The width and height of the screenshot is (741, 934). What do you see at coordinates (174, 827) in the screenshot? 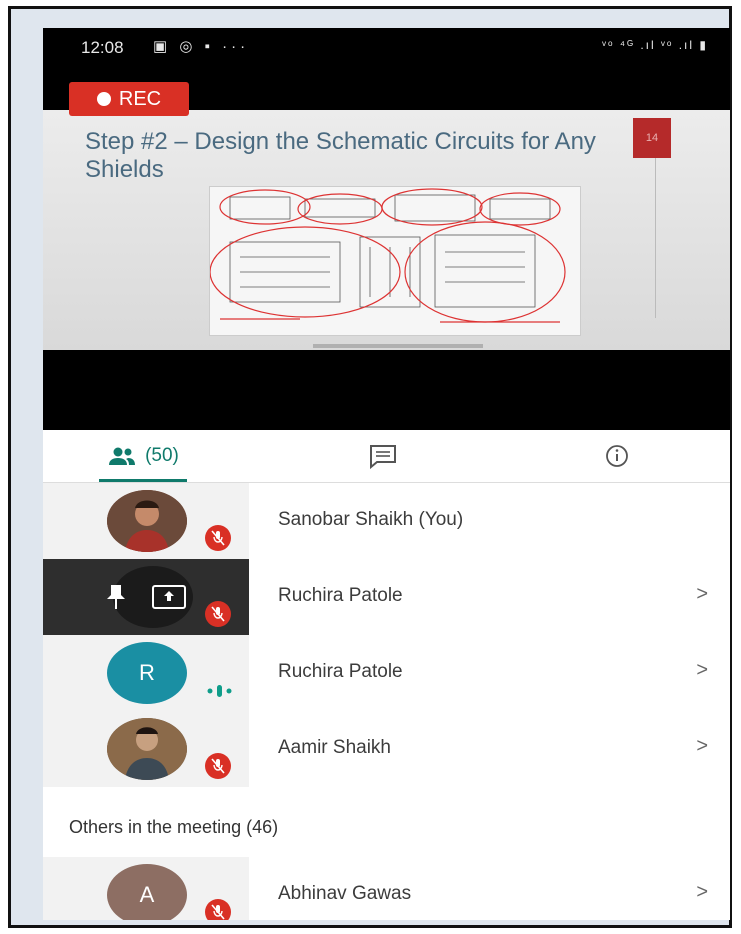
I see `others-section-label: Others in the meeting (46)` at bounding box center [174, 827].